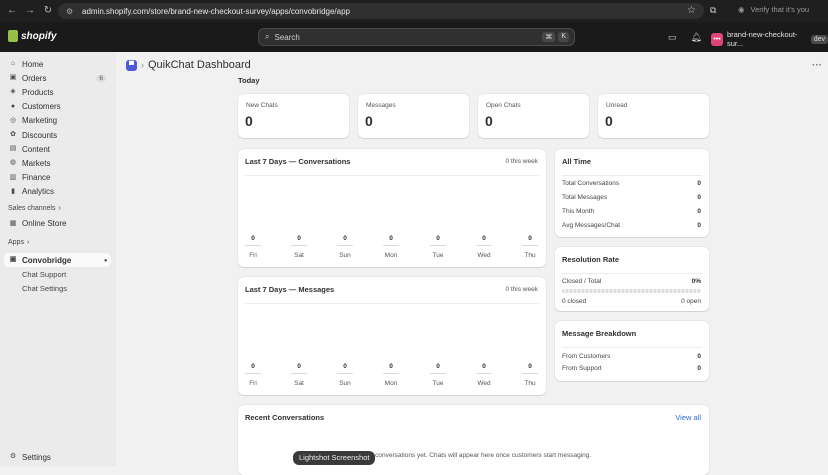 The image size is (828, 475). What do you see at coordinates (530, 247) in the screenshot?
I see `chart-day-column: 0 Thu` at bounding box center [530, 247].